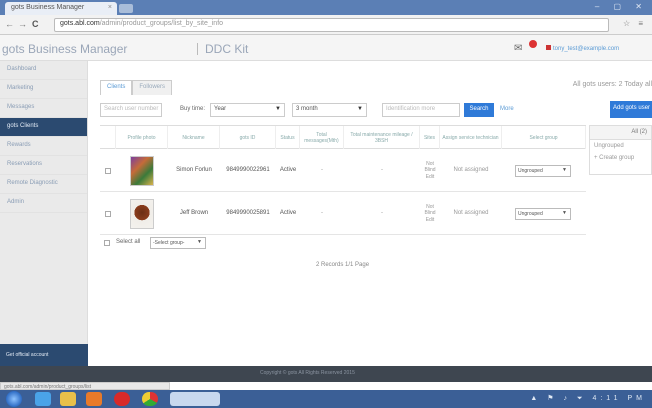 Image resolution: width=652 pixels, height=408 pixels. What do you see at coordinates (43, 127) in the screenshot?
I see `sidebar-item-clients: gots Clients` at bounding box center [43, 127].